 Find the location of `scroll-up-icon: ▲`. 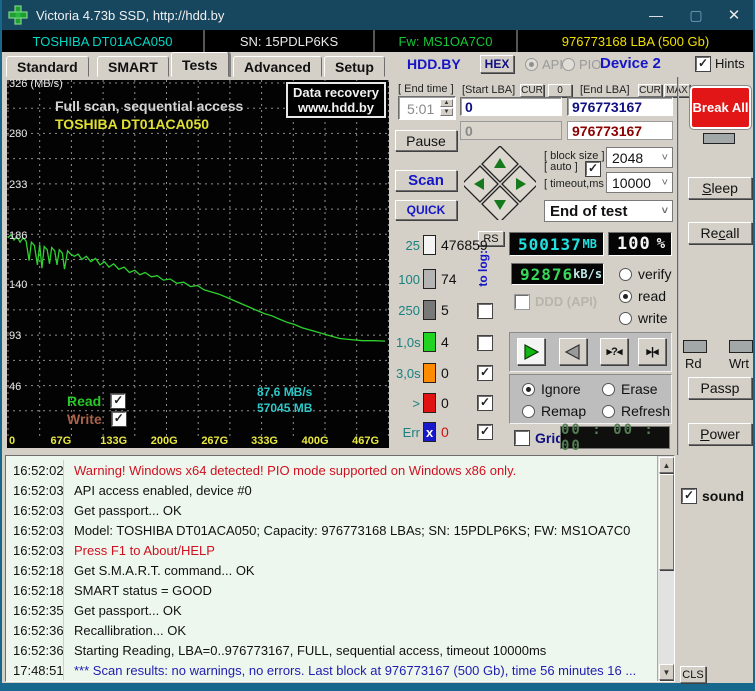

scroll-up-icon: ▲ is located at coordinates (666, 465).